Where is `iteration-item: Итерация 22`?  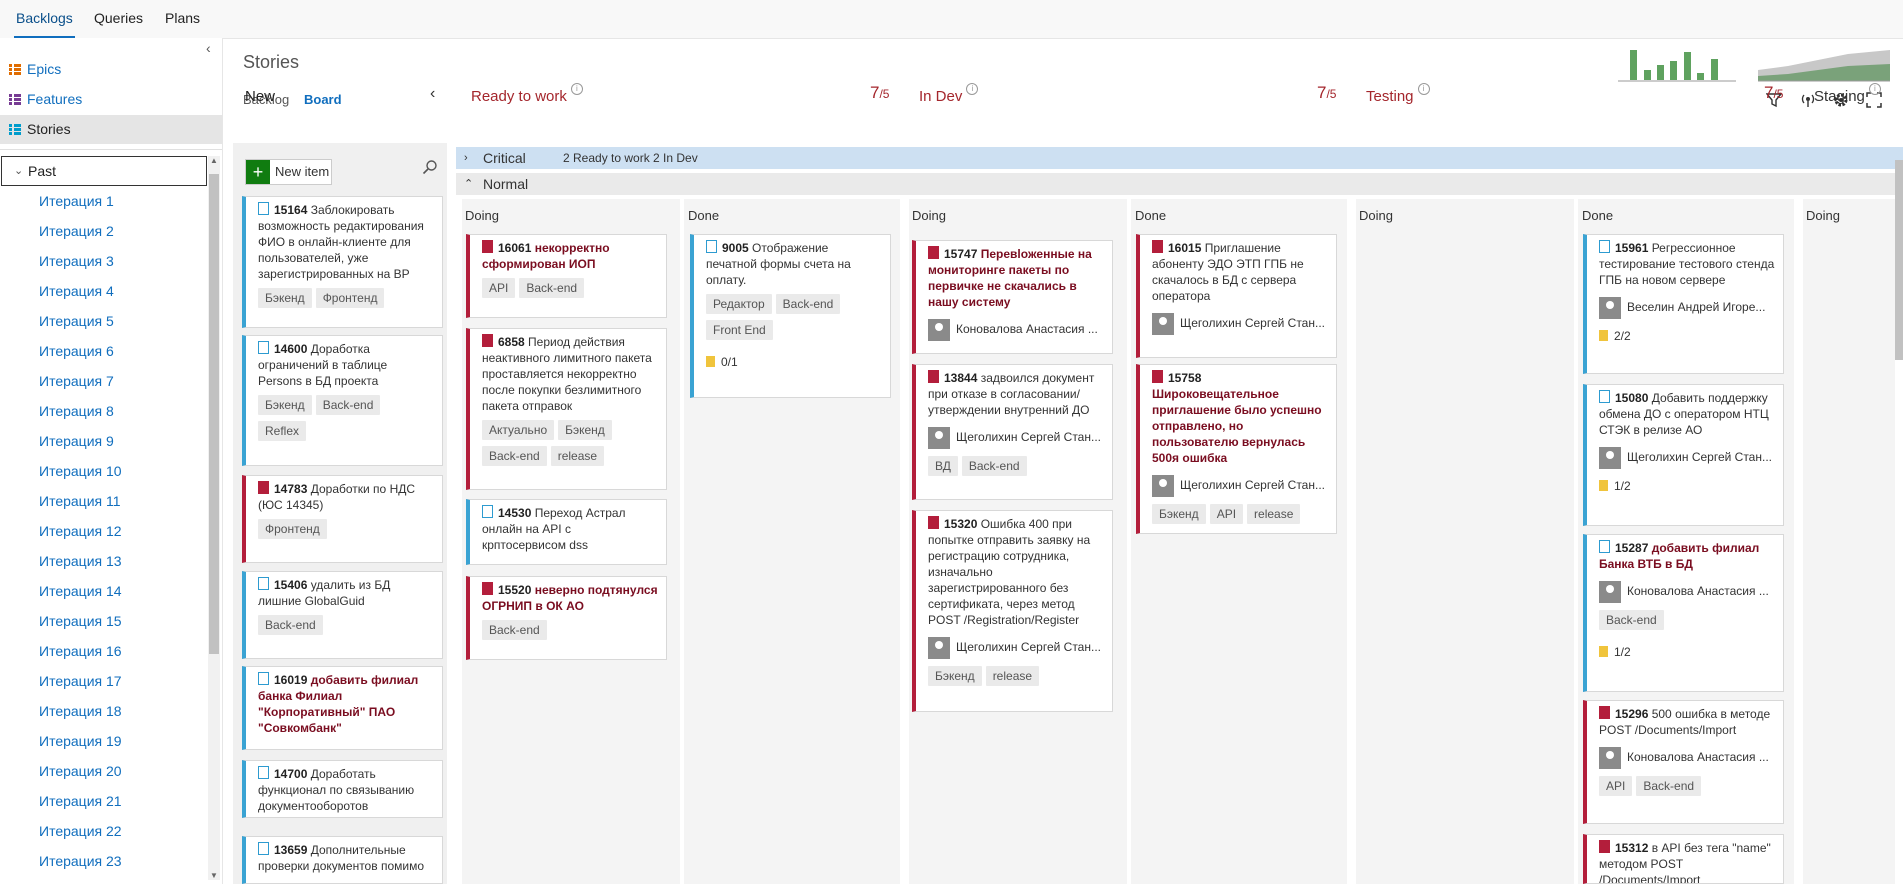 iteration-item: Итерация 22 is located at coordinates (80, 831).